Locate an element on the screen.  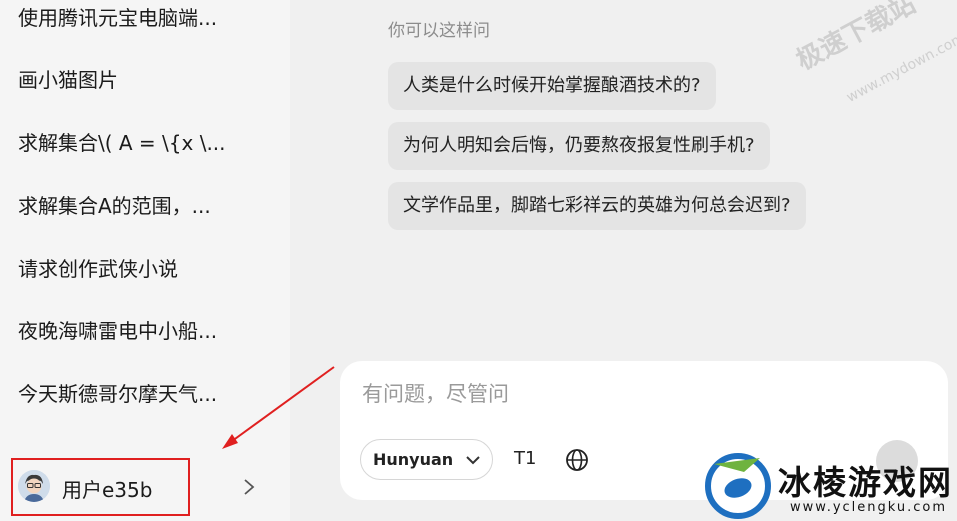
model-selector: Hunyuan is located at coordinates (426, 459).